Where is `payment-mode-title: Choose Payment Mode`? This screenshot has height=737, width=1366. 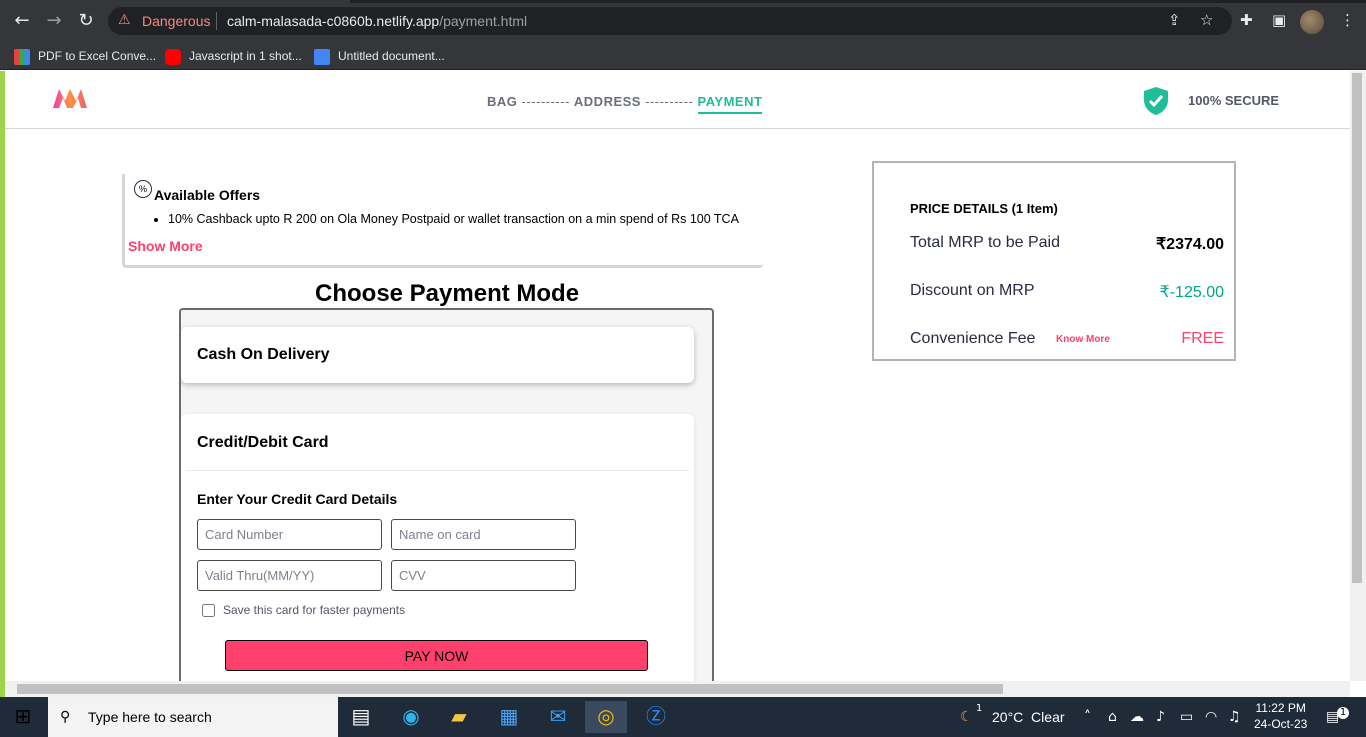
payment-mode-title: Choose Payment Mode is located at coordinates (447, 293).